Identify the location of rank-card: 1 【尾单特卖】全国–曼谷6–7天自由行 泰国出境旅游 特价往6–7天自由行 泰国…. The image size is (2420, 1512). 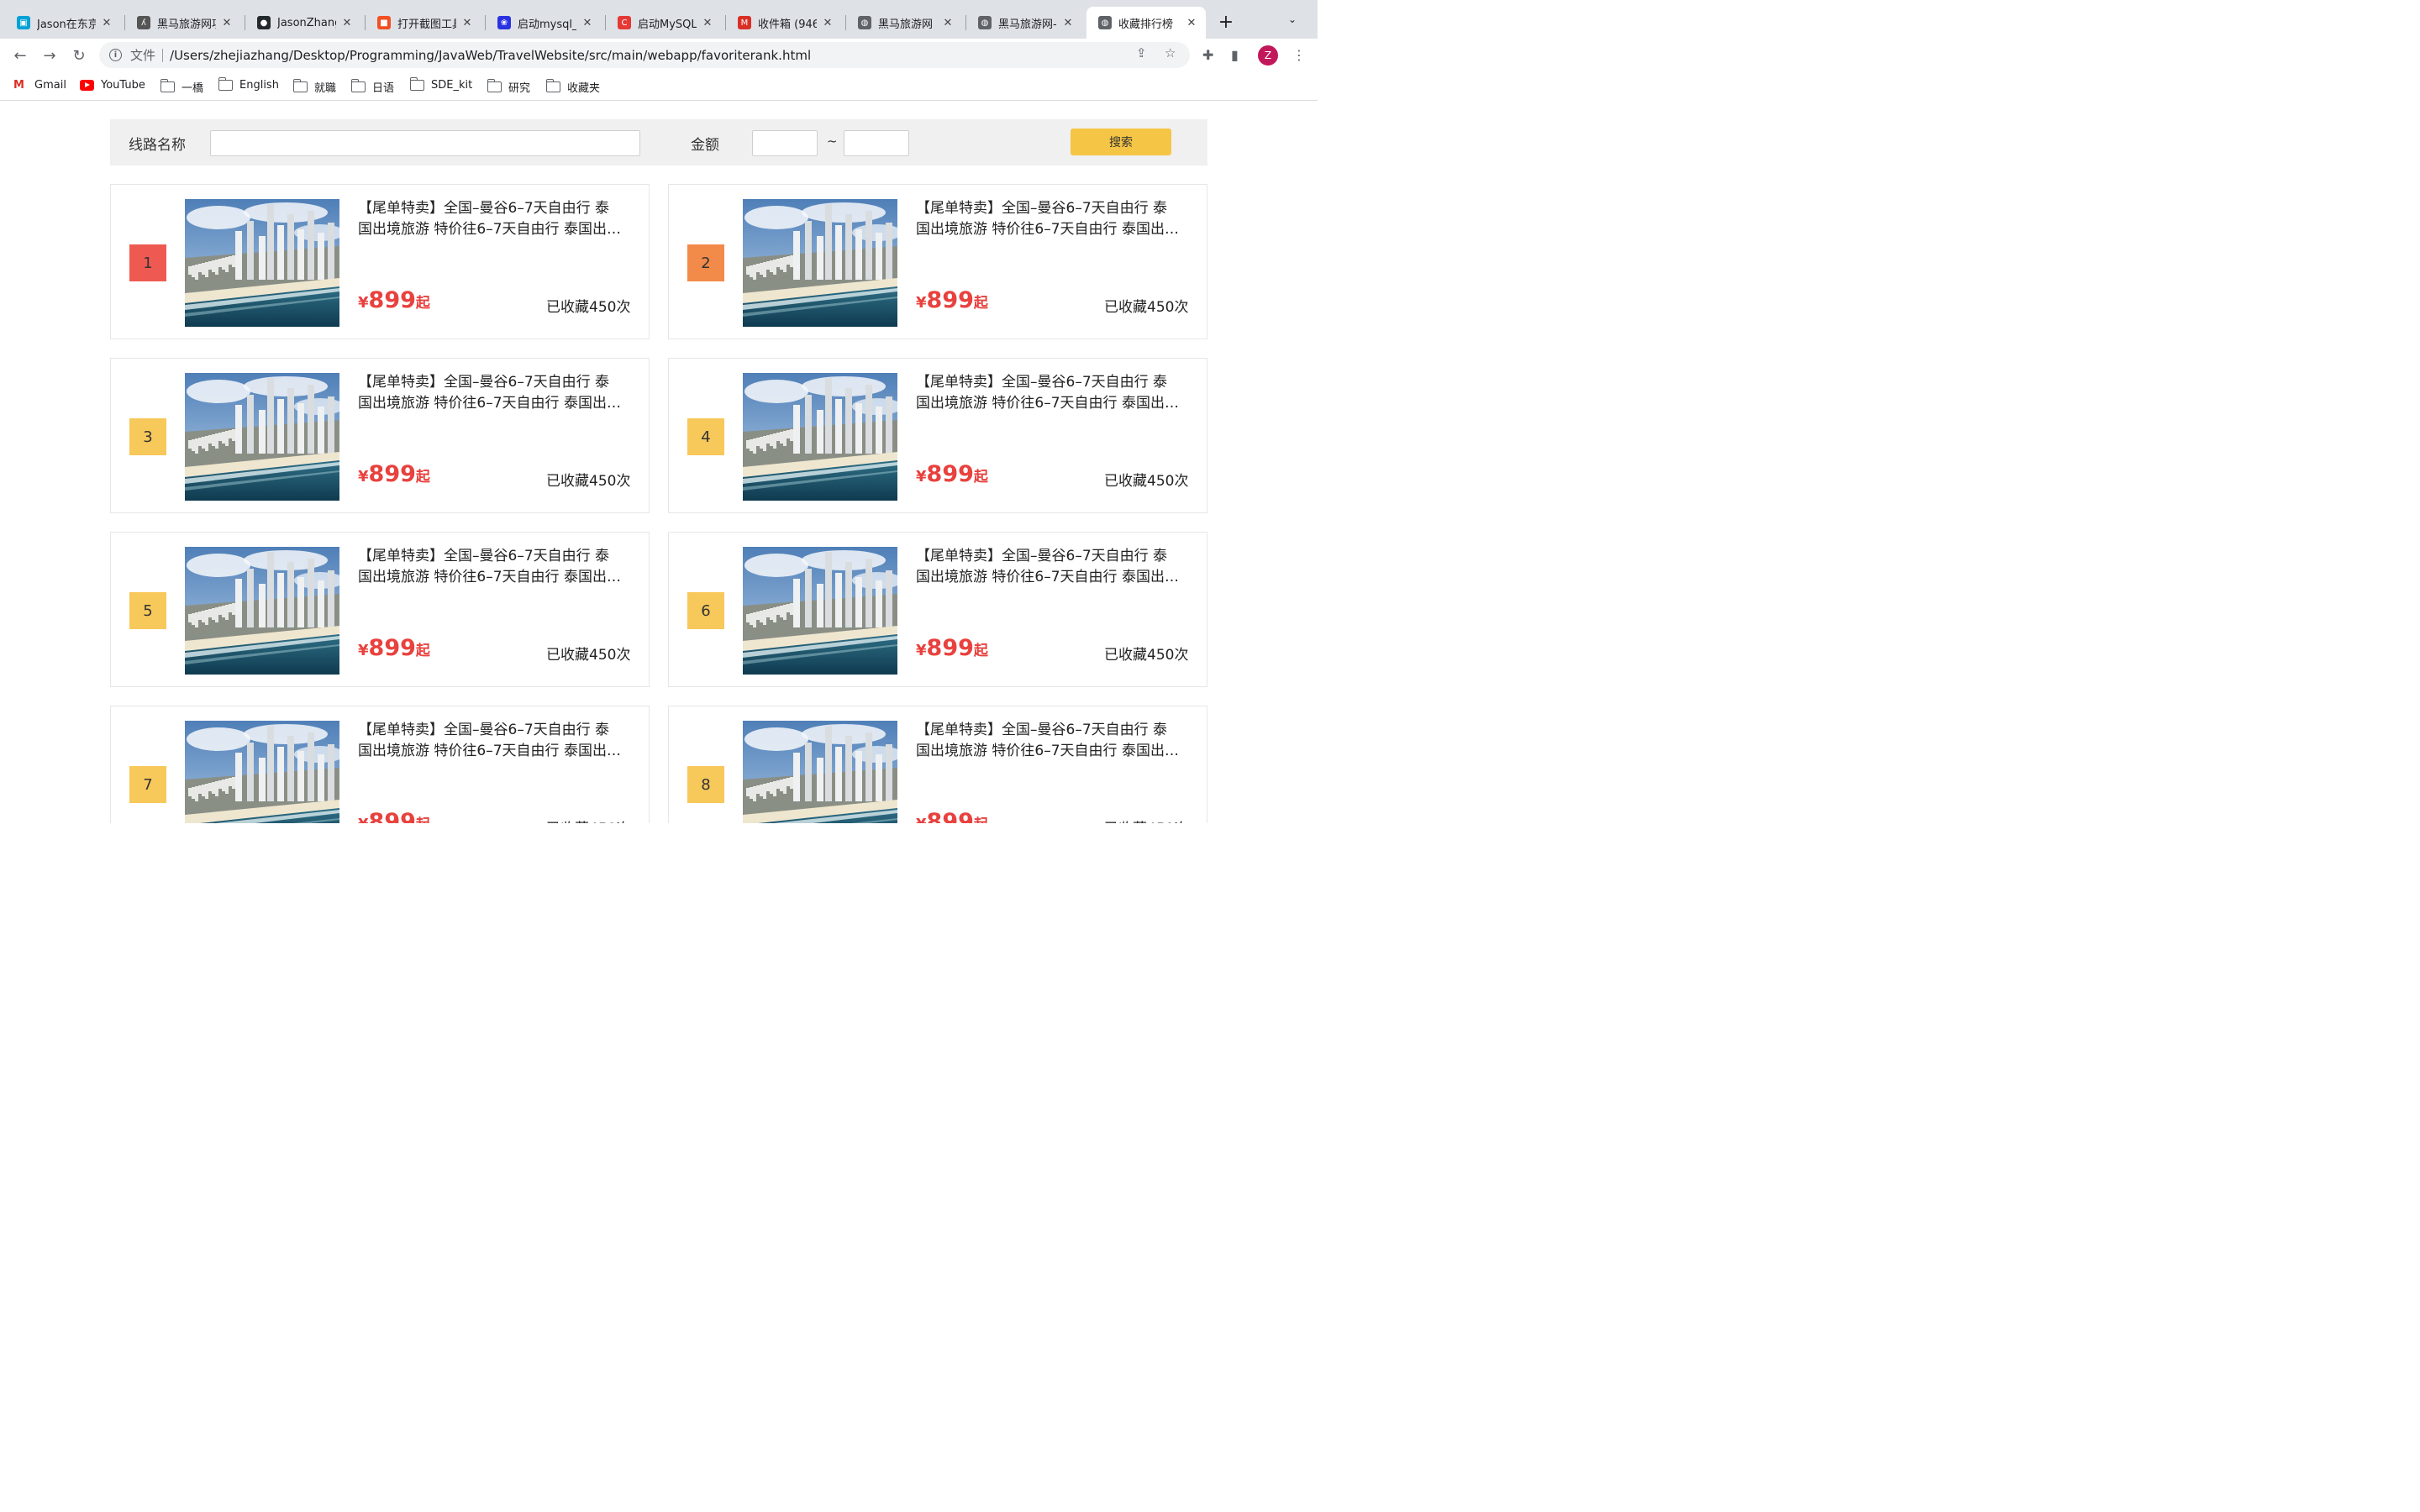
(380, 261).